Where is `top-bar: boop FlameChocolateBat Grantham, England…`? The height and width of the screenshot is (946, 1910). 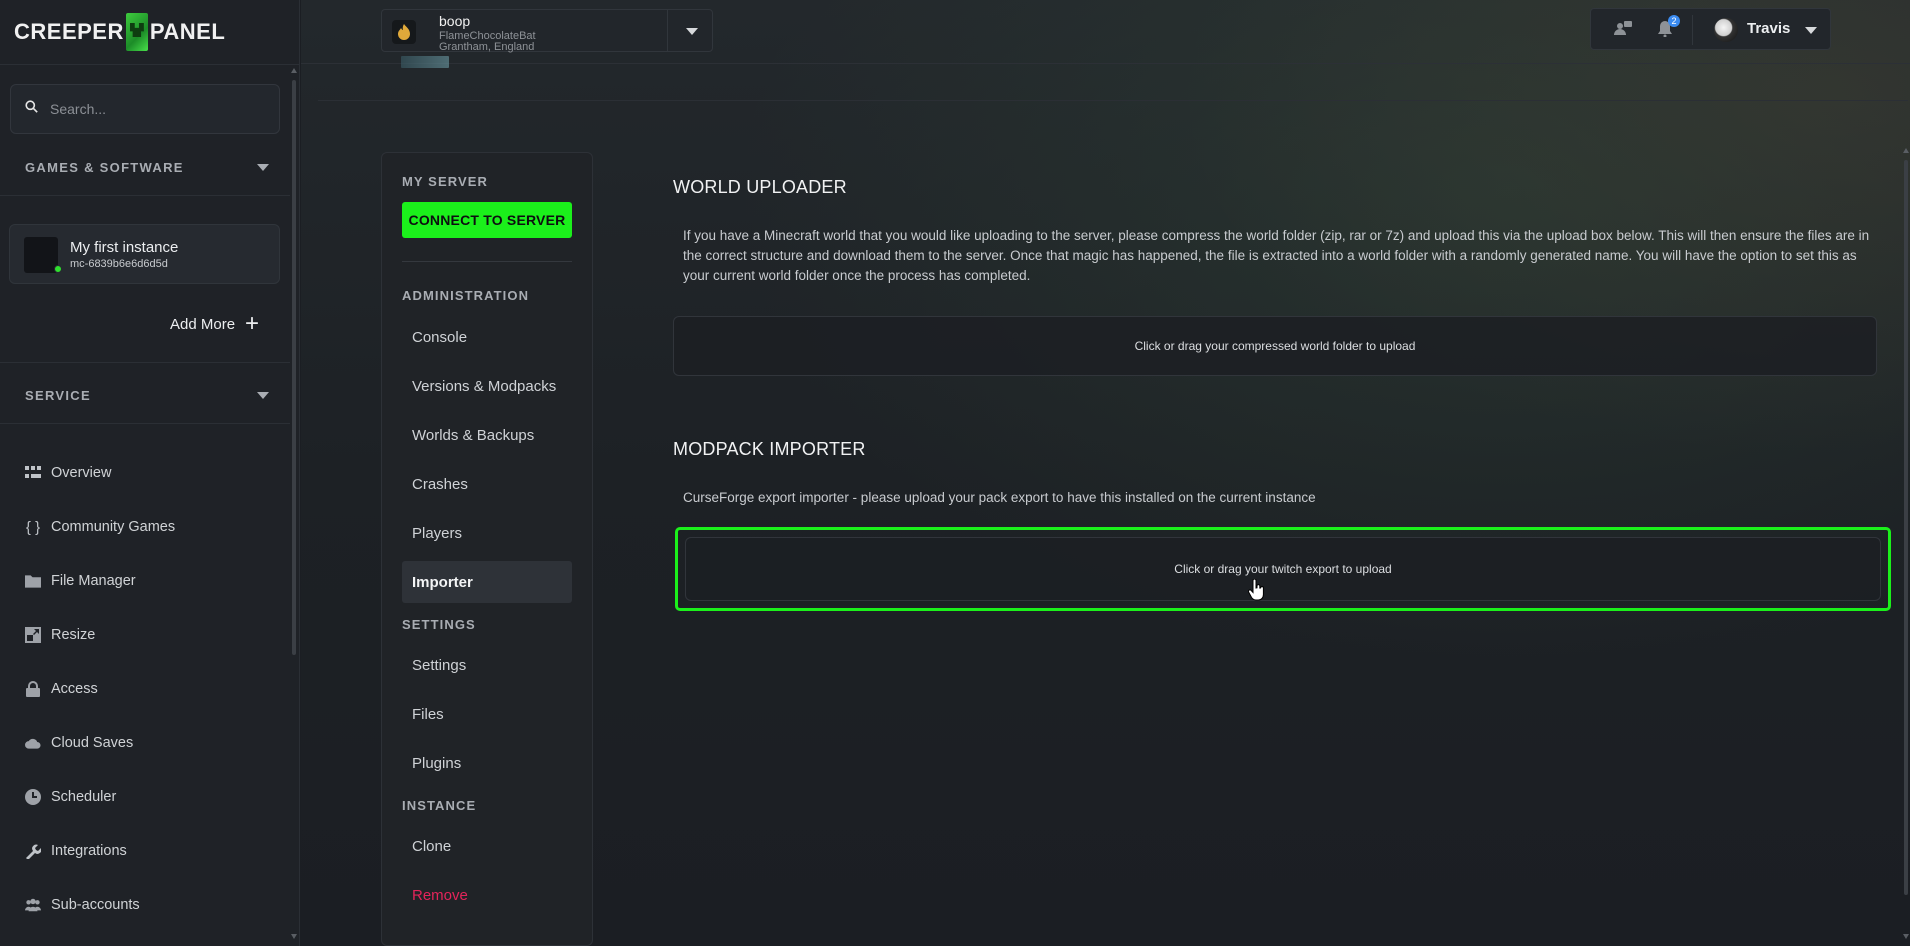 top-bar: boop FlameChocolateBat Grantham, England… is located at coordinates (1105, 32).